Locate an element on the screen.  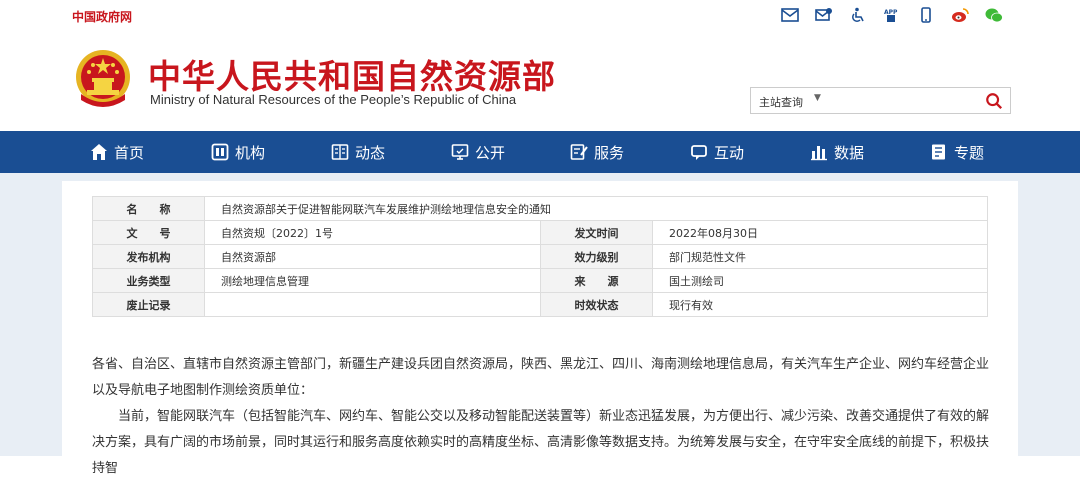
search-icon is located at coordinates (994, 101).